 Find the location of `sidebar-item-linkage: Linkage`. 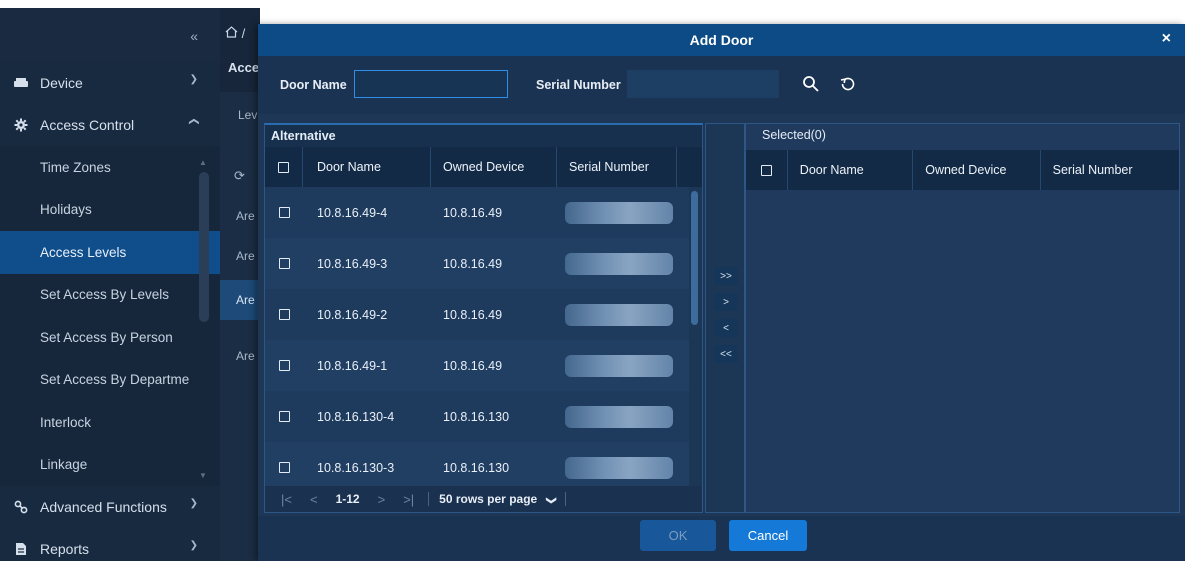

sidebar-item-linkage: Linkage is located at coordinates (110, 464).